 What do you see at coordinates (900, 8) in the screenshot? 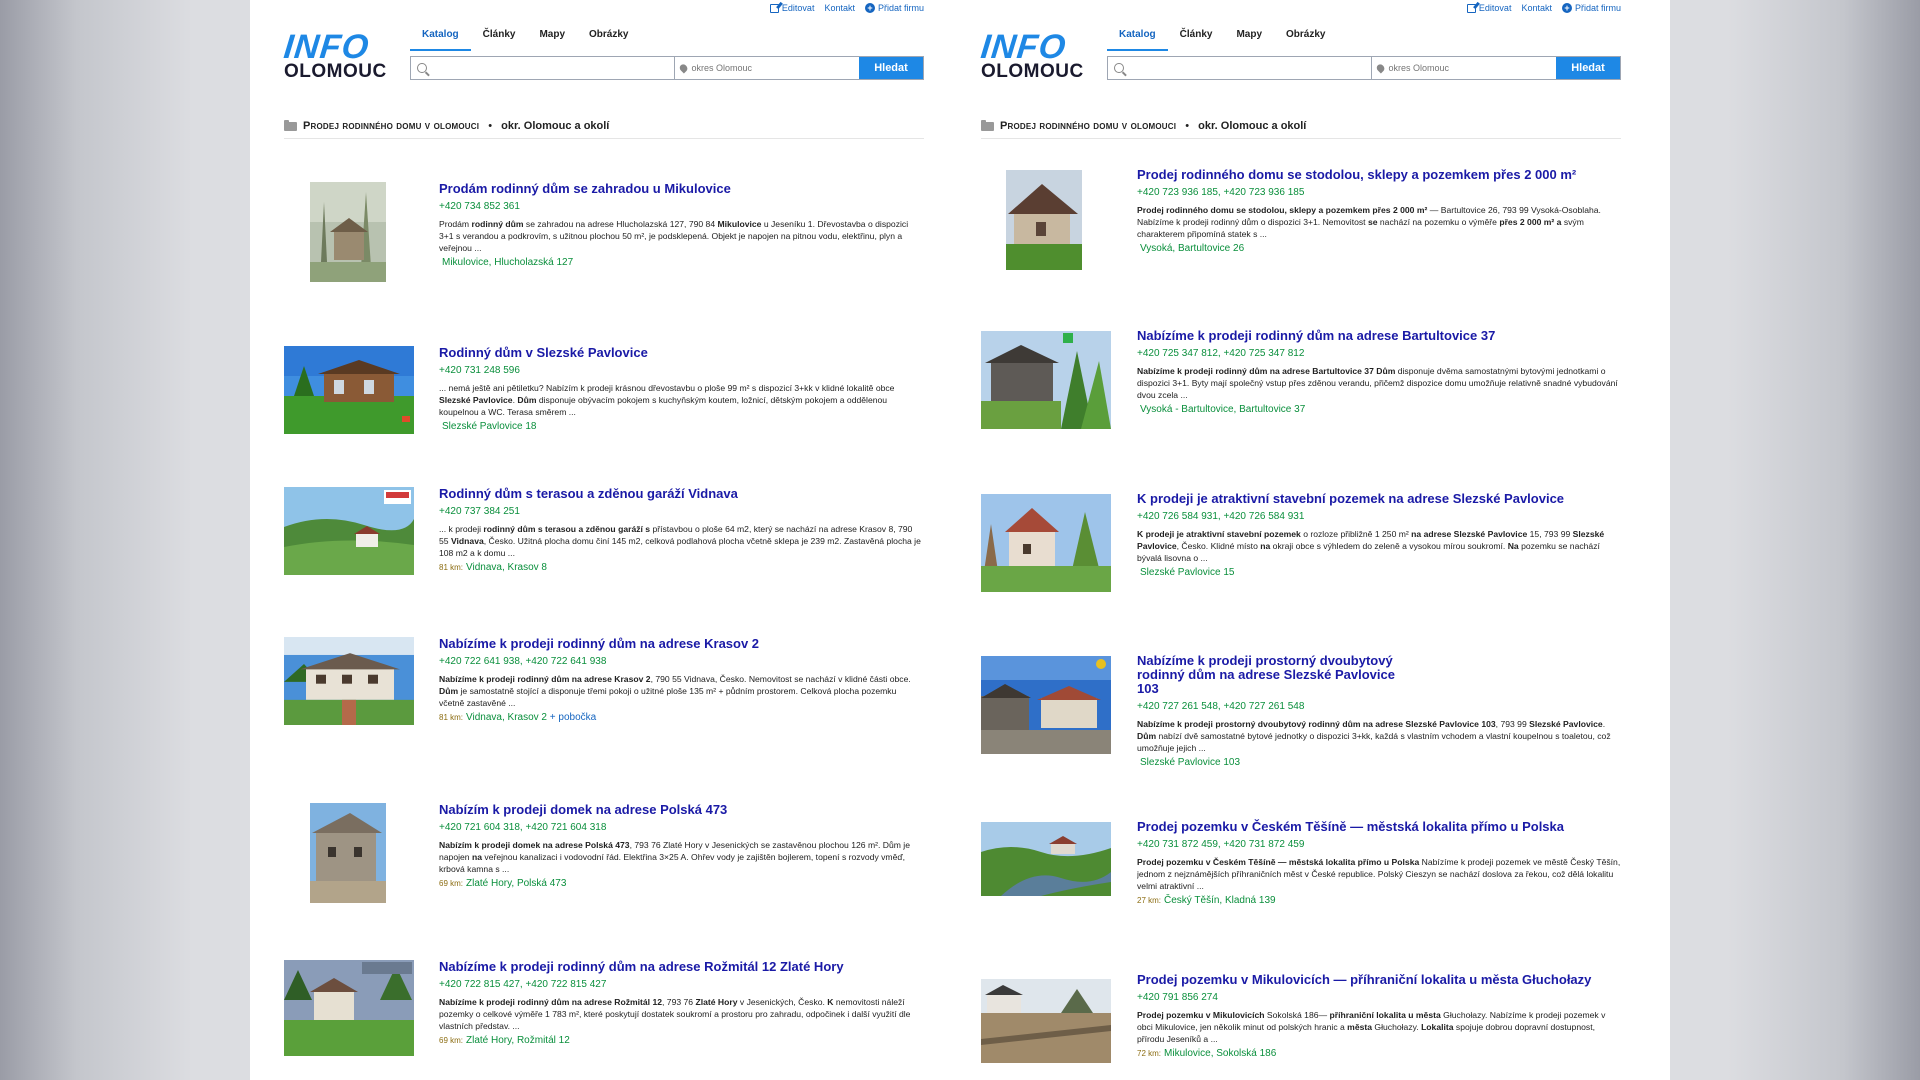
I see `add-company-label: Přidat firmu` at bounding box center [900, 8].